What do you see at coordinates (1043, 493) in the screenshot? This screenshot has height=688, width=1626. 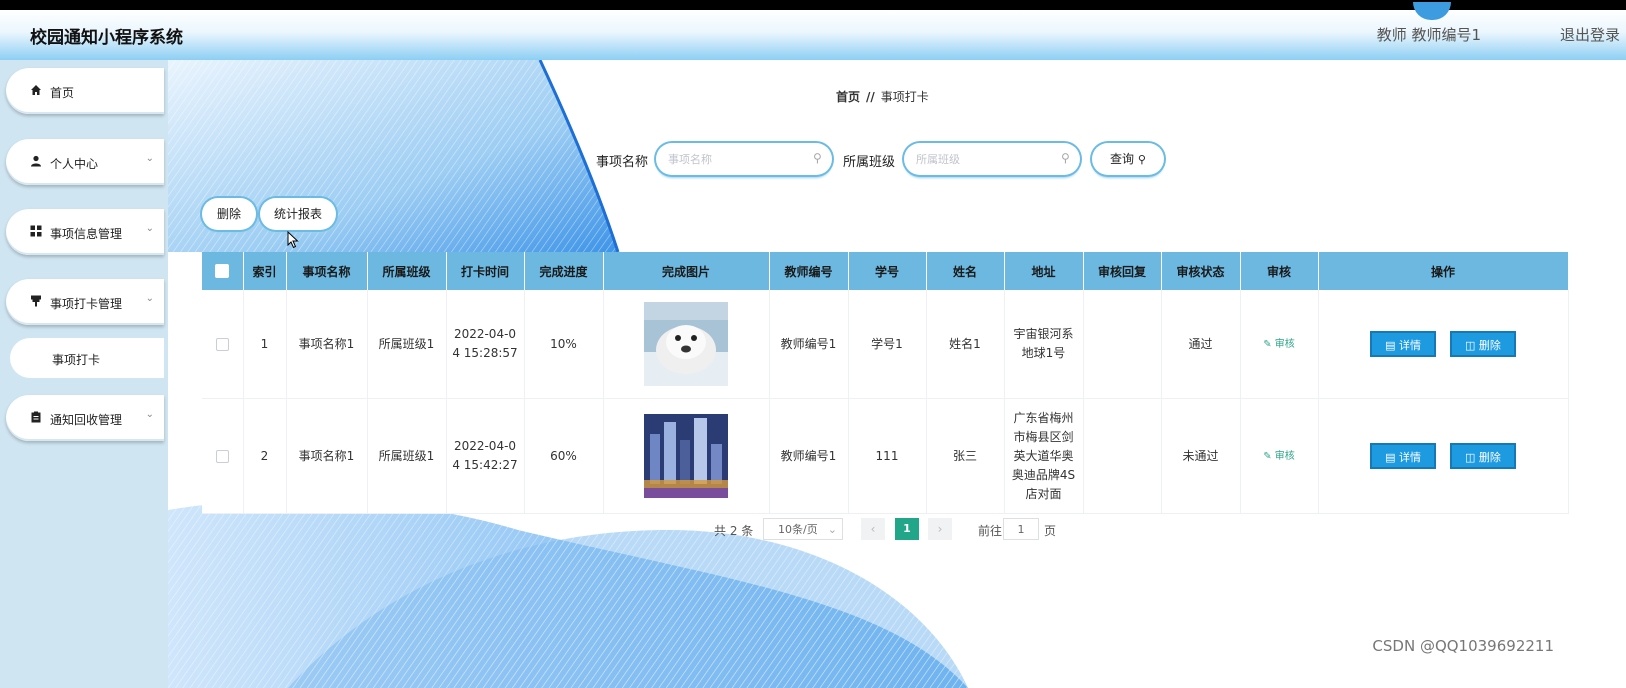 I see `address-line: 店对面` at bounding box center [1043, 493].